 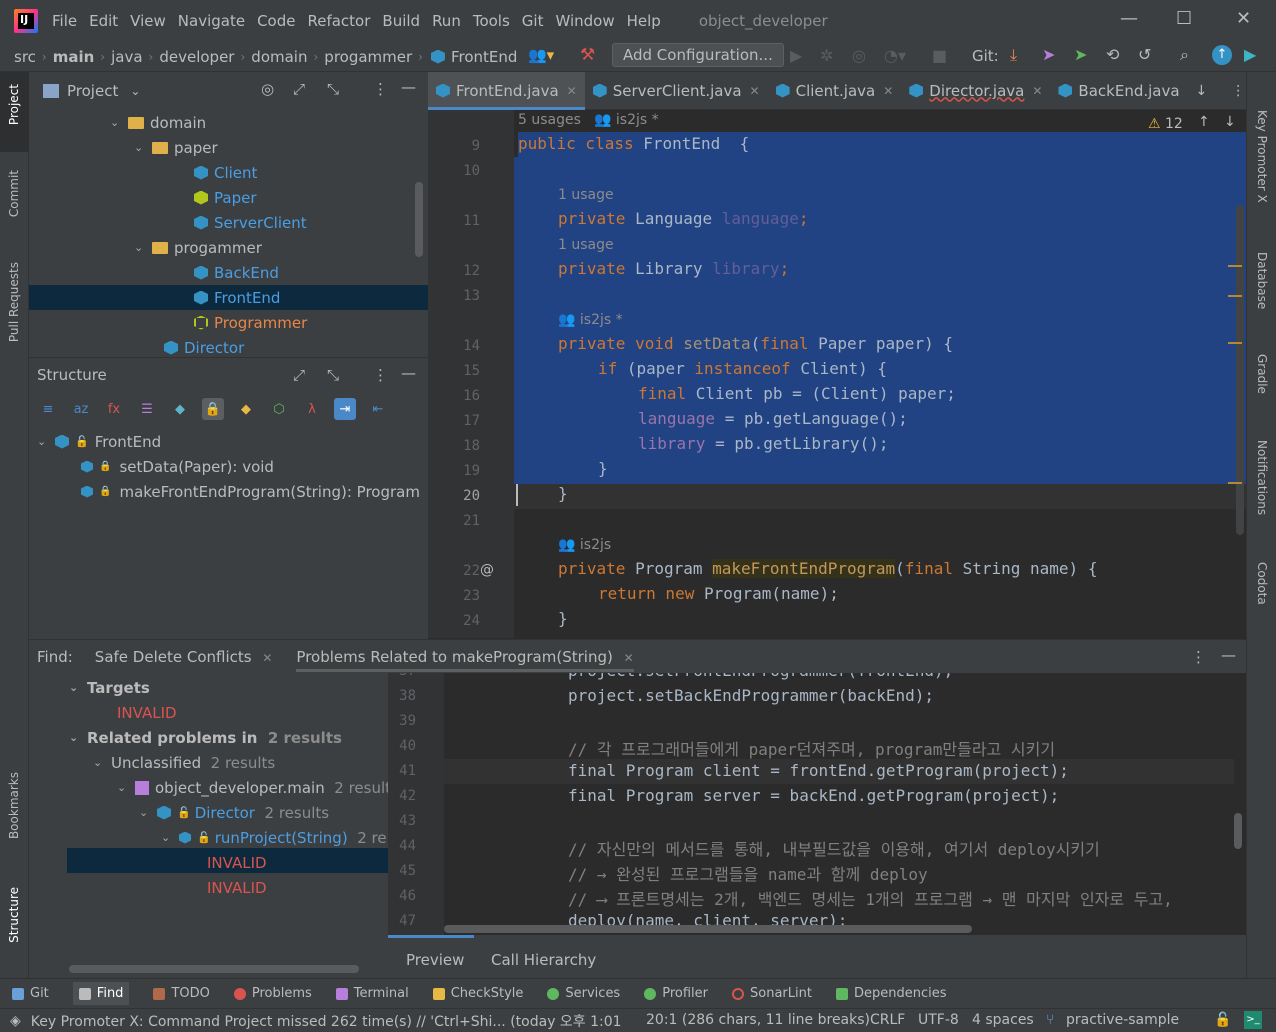 I want to click on git-branch: practive-sample, so click(x=1122, y=1020).